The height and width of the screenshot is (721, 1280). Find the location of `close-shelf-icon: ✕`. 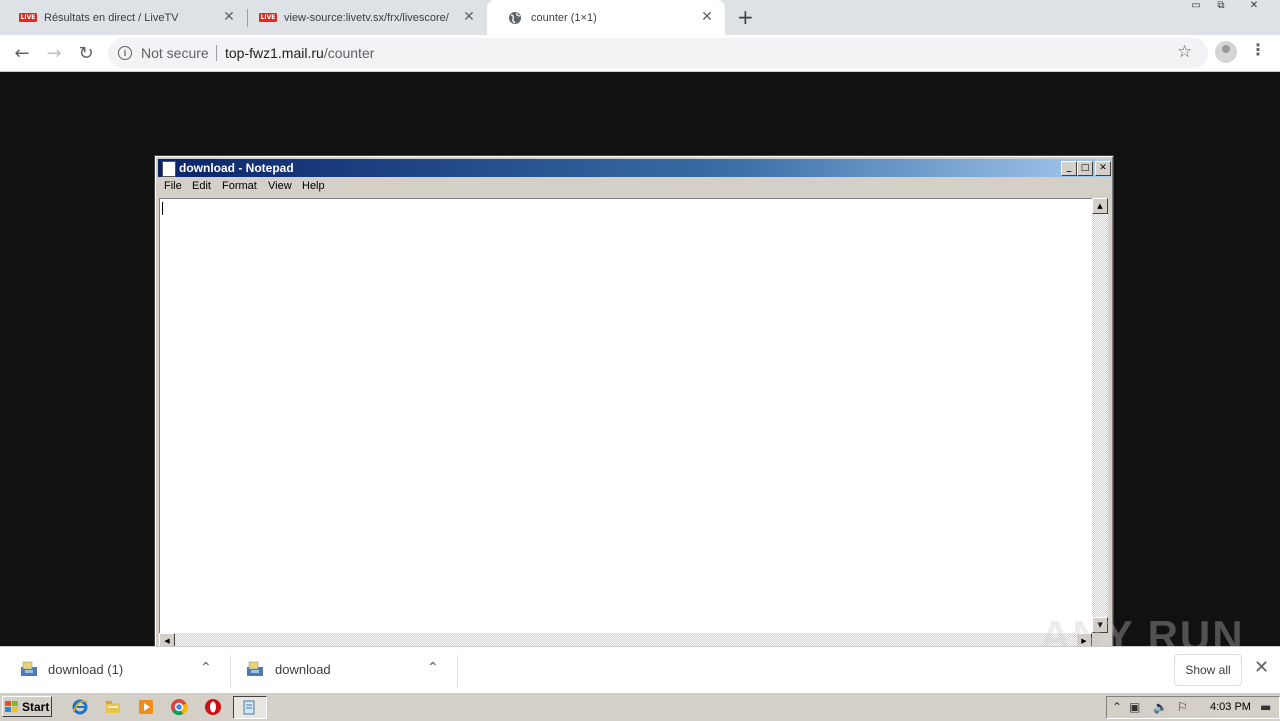

close-shelf-icon: ✕ is located at coordinates (1261, 667).